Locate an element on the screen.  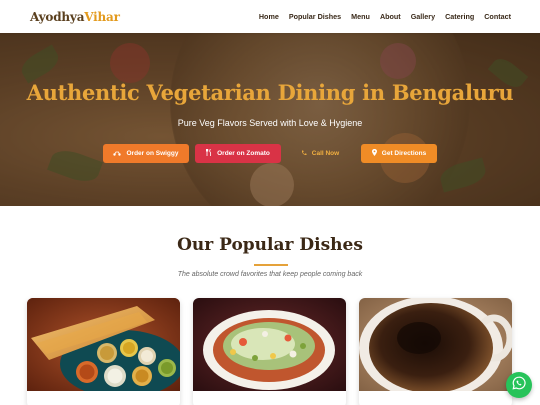
brand-logo: AyodhyaVihar is located at coordinates (75, 17).